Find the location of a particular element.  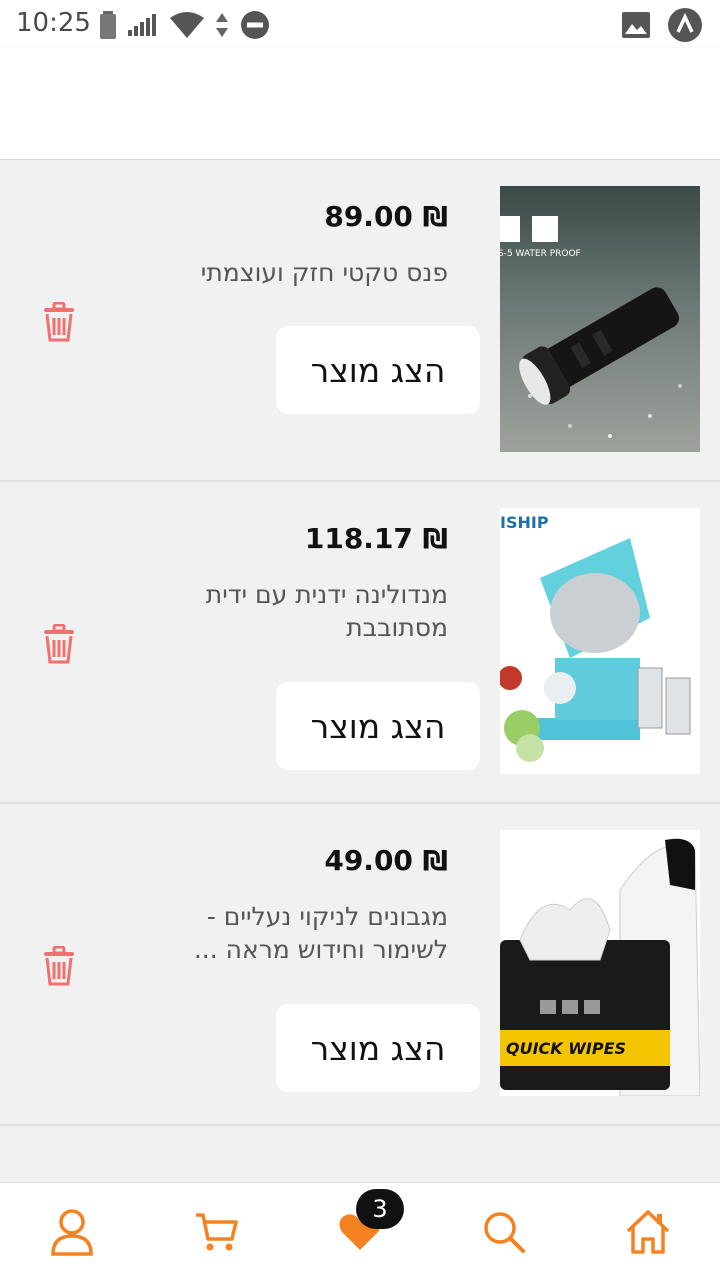

bottom-navigation: 3 is located at coordinates (360, 1231).